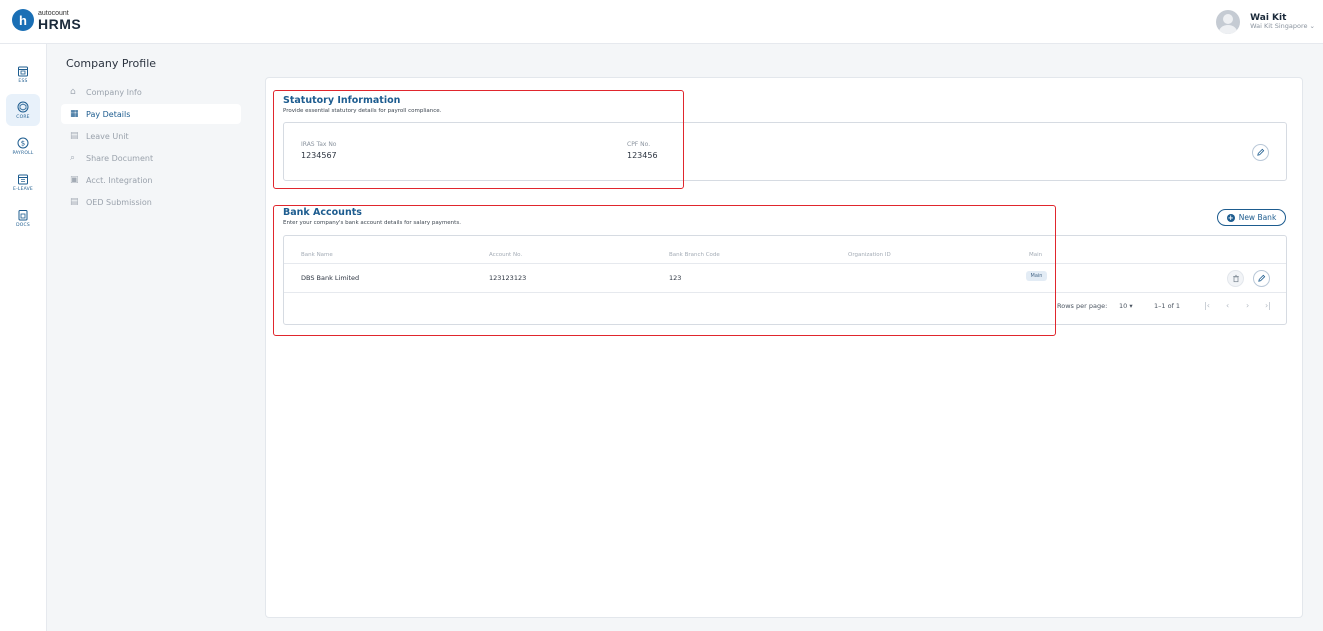 This screenshot has height=631, width=1323. Describe the element at coordinates (23, 337) in the screenshot. I see `module-rail: ESS CORE $ PAYROLL E-LEAVE DOCS` at that location.